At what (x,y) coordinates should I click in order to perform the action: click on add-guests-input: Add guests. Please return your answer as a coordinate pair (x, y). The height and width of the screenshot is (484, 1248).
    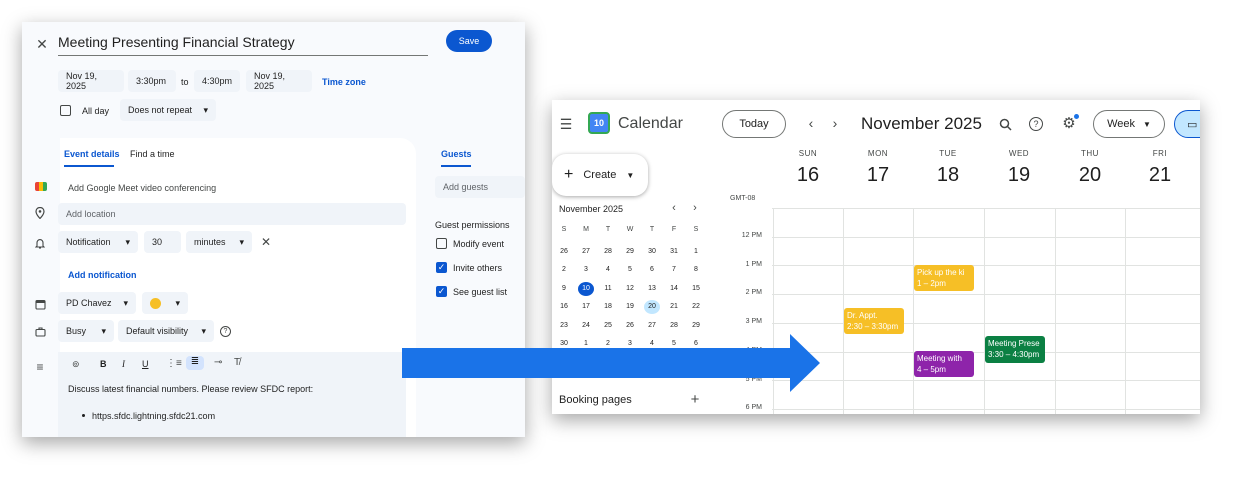
    Looking at the image, I should click on (480, 187).